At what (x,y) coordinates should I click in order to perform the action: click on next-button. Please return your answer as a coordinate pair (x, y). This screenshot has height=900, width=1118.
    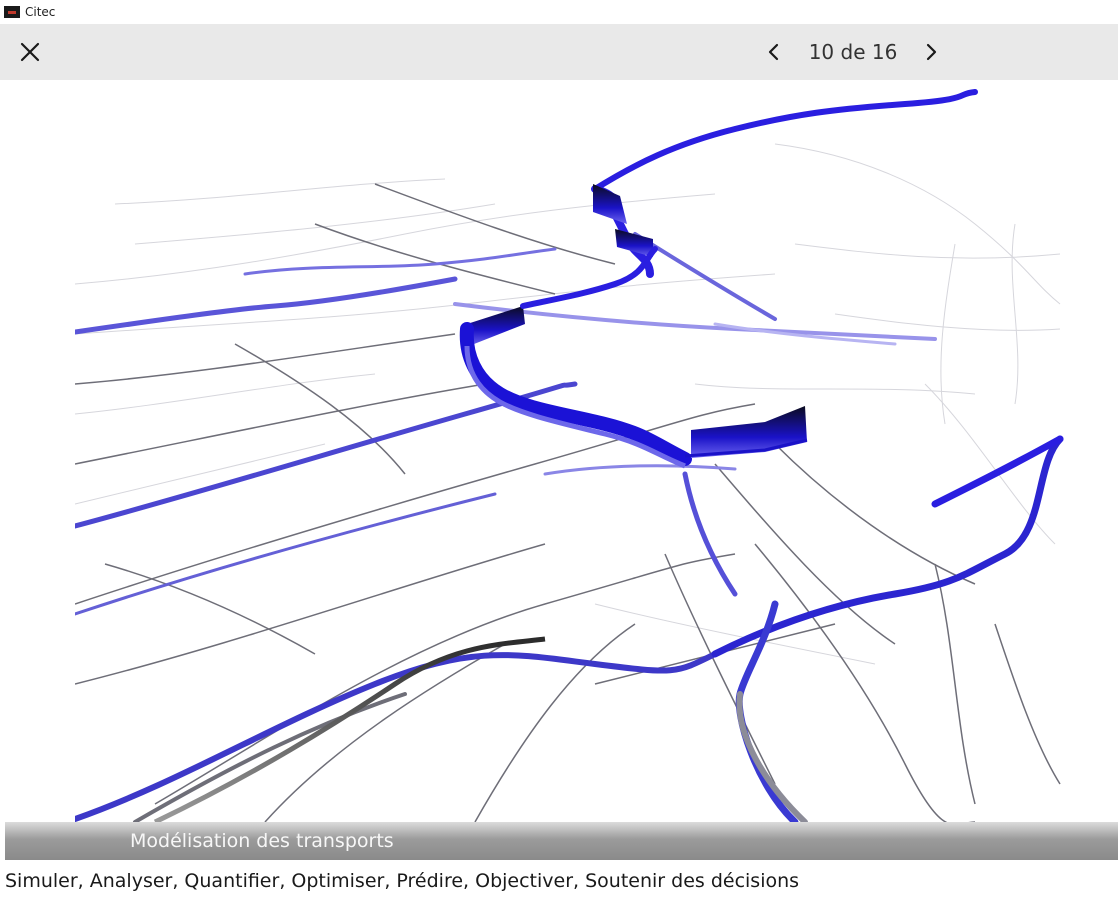
    Looking at the image, I should click on (931, 52).